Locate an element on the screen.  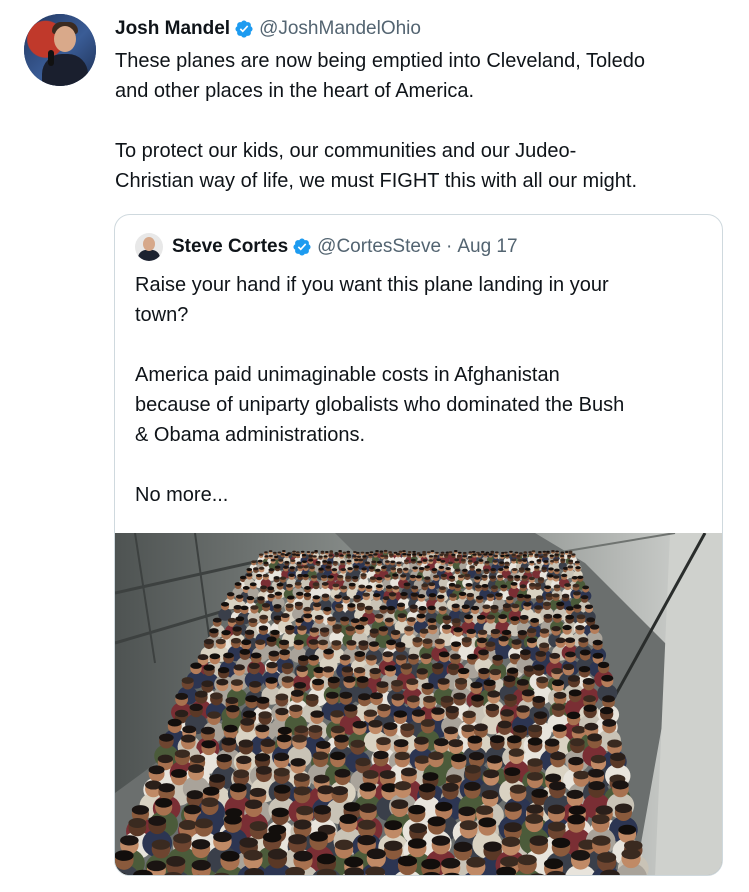
quoted-tweet-header: Steve Cortes @CortesSteve · Aug 17 is located at coordinates (326, 247).